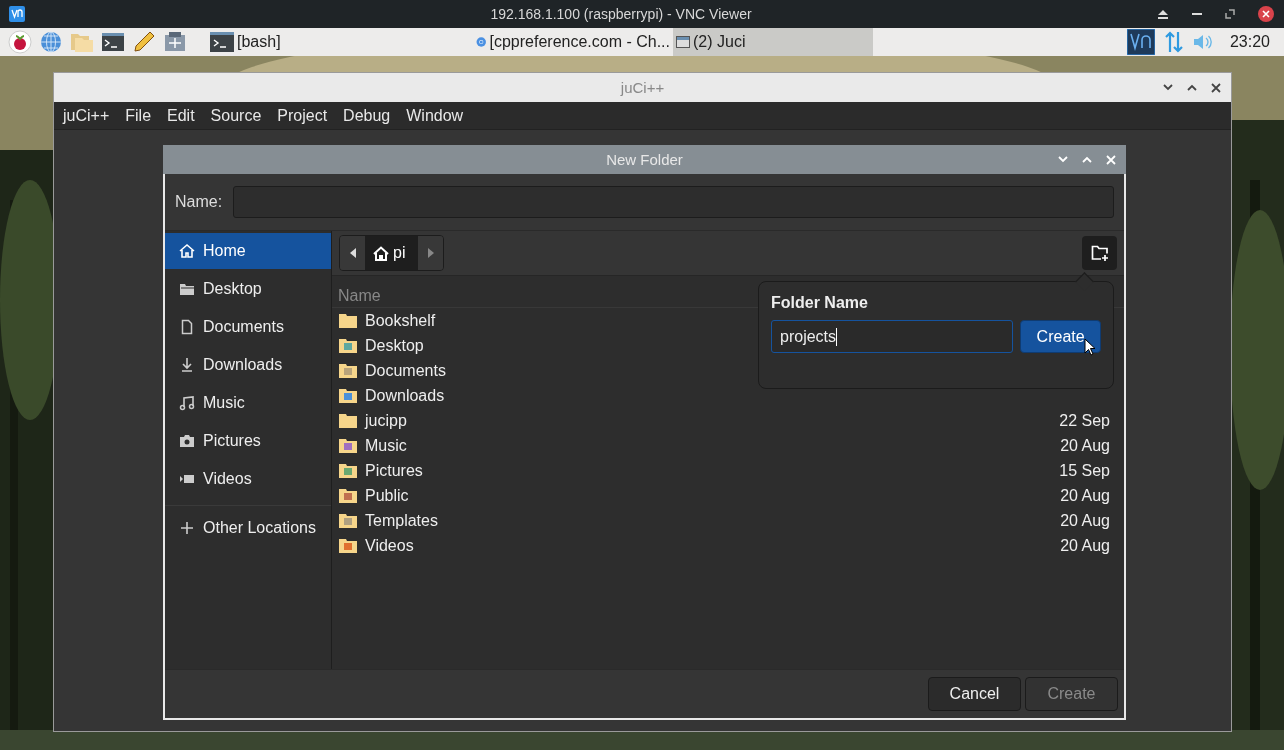 Image resolution: width=1284 pixels, height=750 pixels. Describe the element at coordinates (820, 303) in the screenshot. I see `popover-title: Folder Name` at that location.